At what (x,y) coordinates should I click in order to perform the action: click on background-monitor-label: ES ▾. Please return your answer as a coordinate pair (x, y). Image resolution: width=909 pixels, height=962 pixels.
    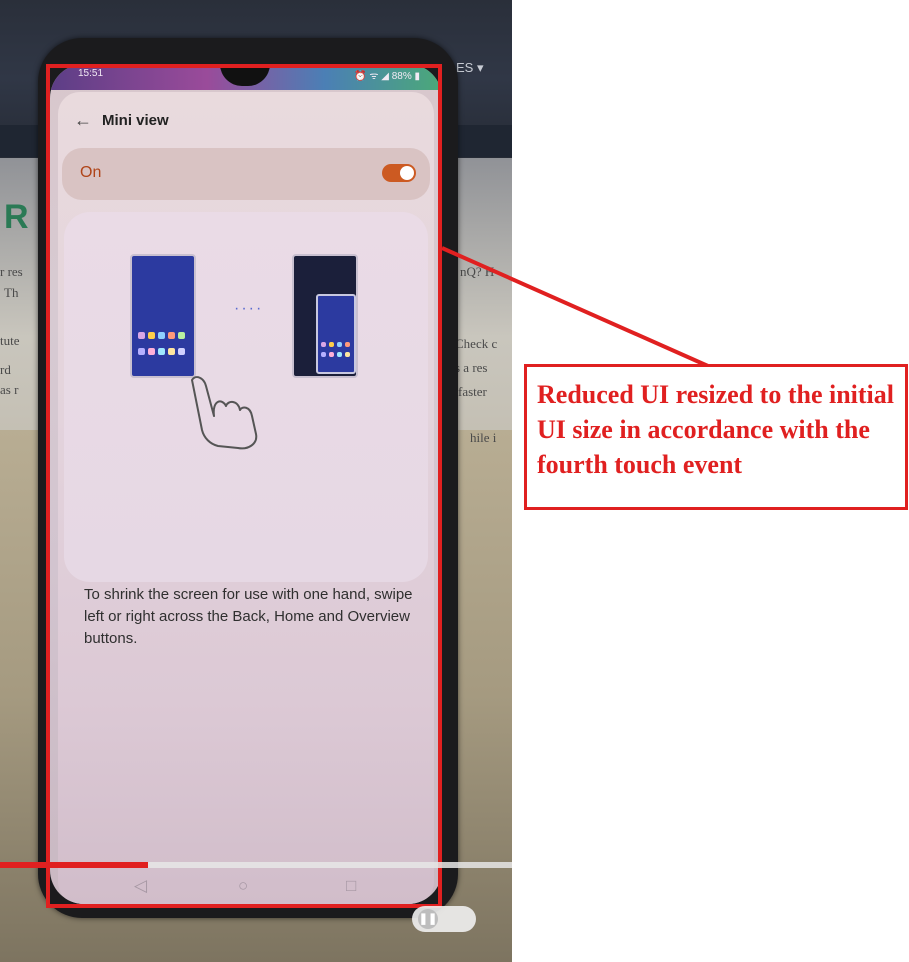
    Looking at the image, I should click on (470, 67).